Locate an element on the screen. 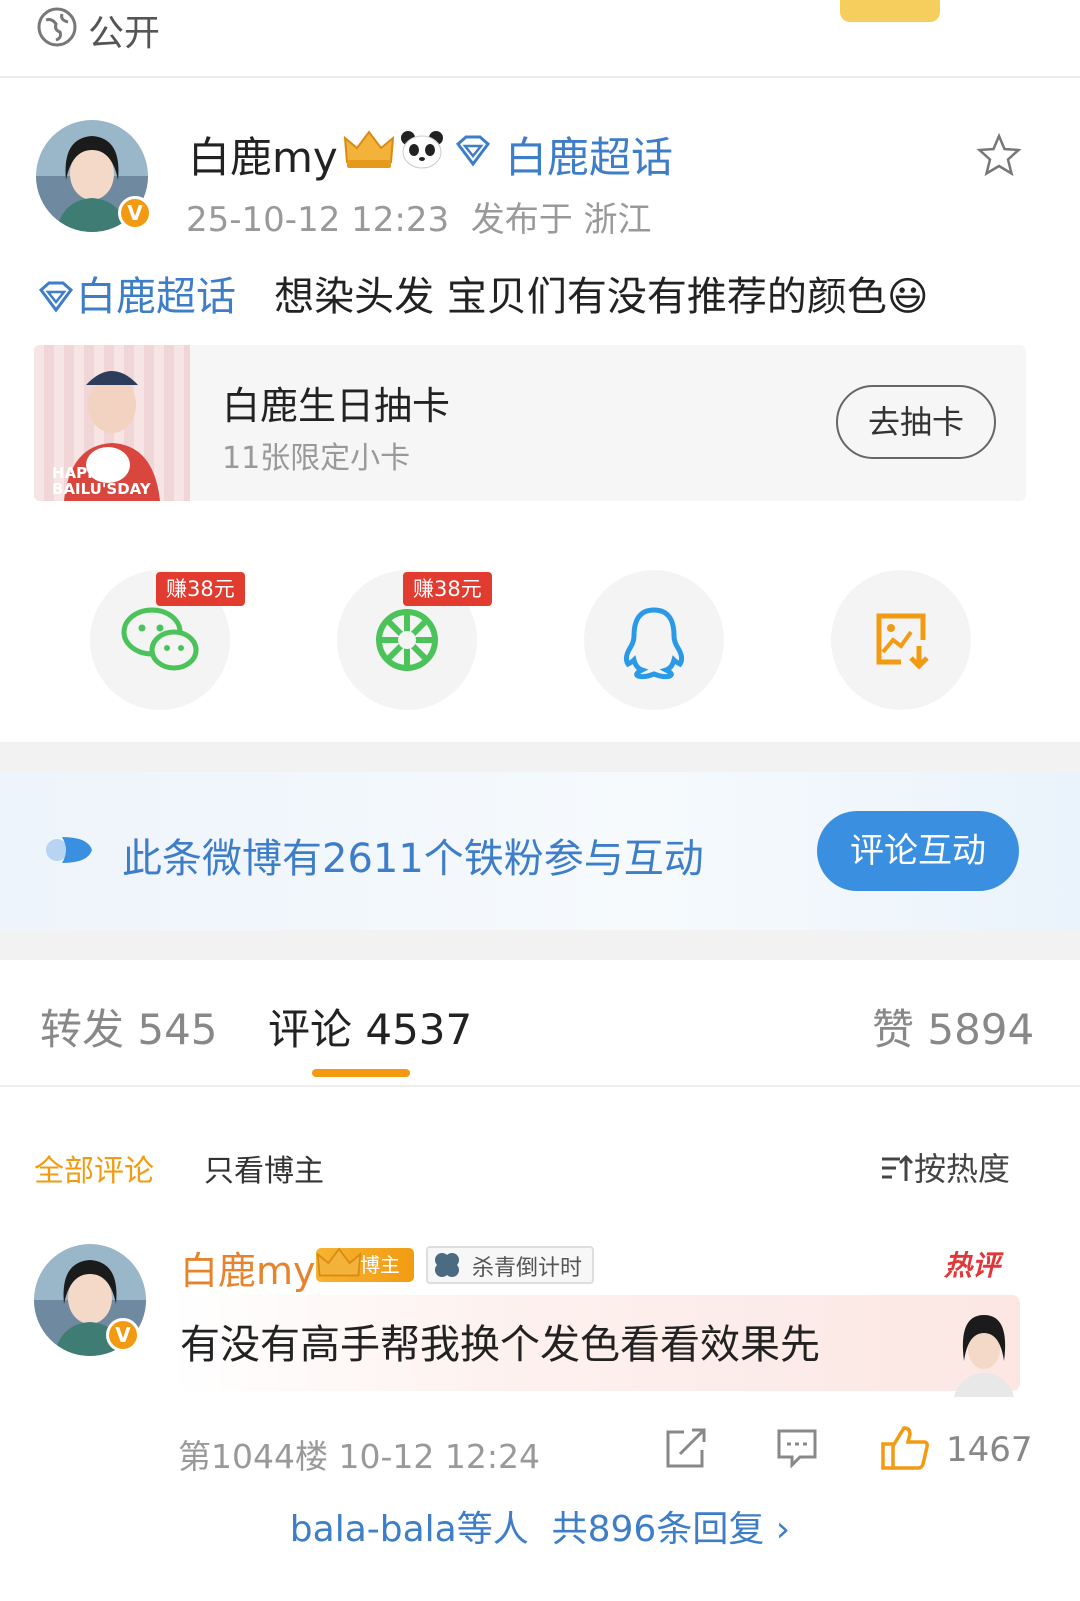 This screenshot has width=1080, height=1601. comment-meta: 第1044楼 10-12 12:24 is located at coordinates (359, 1456).